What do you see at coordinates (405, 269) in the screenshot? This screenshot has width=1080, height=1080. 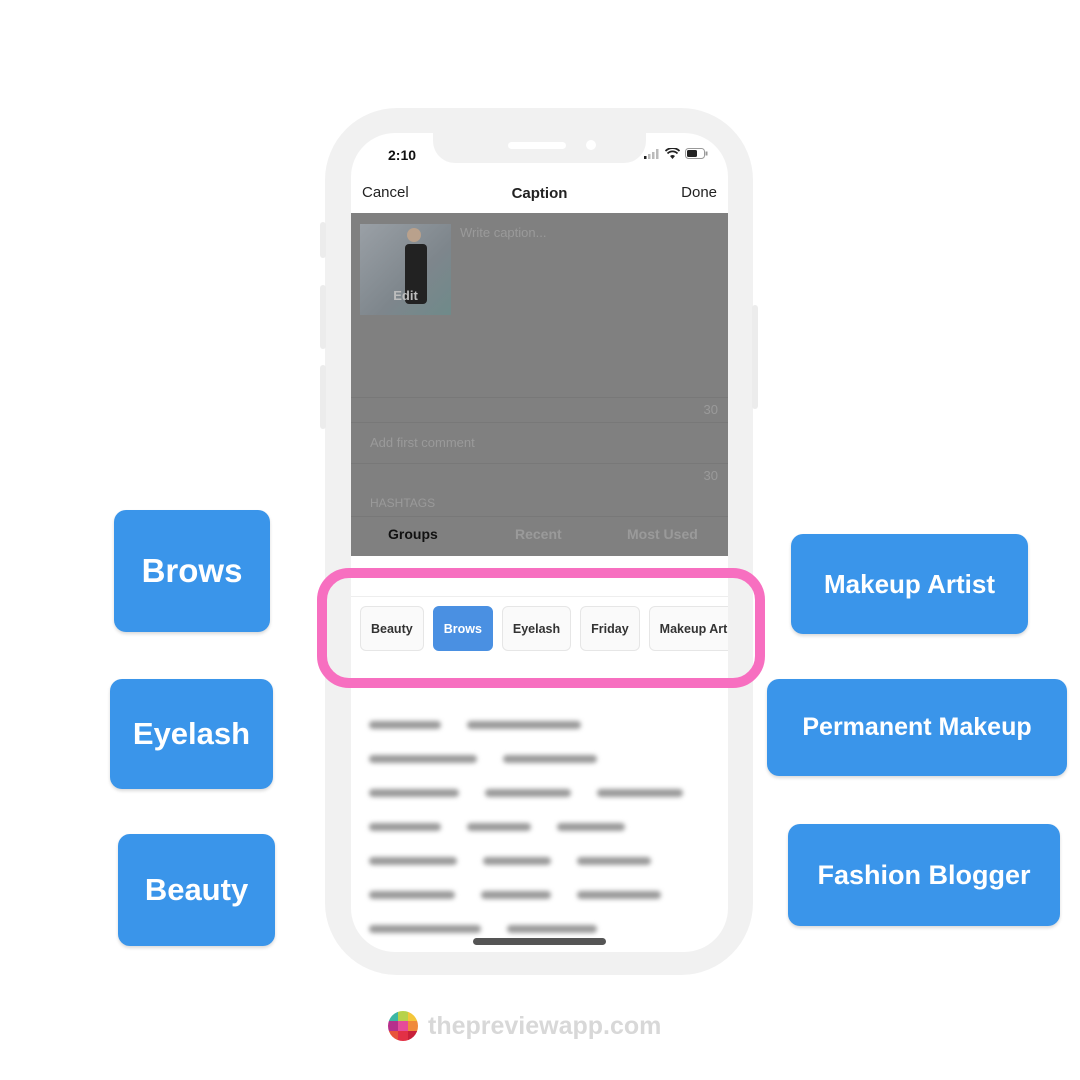 I see `post-thumbnail: Edit` at bounding box center [405, 269].